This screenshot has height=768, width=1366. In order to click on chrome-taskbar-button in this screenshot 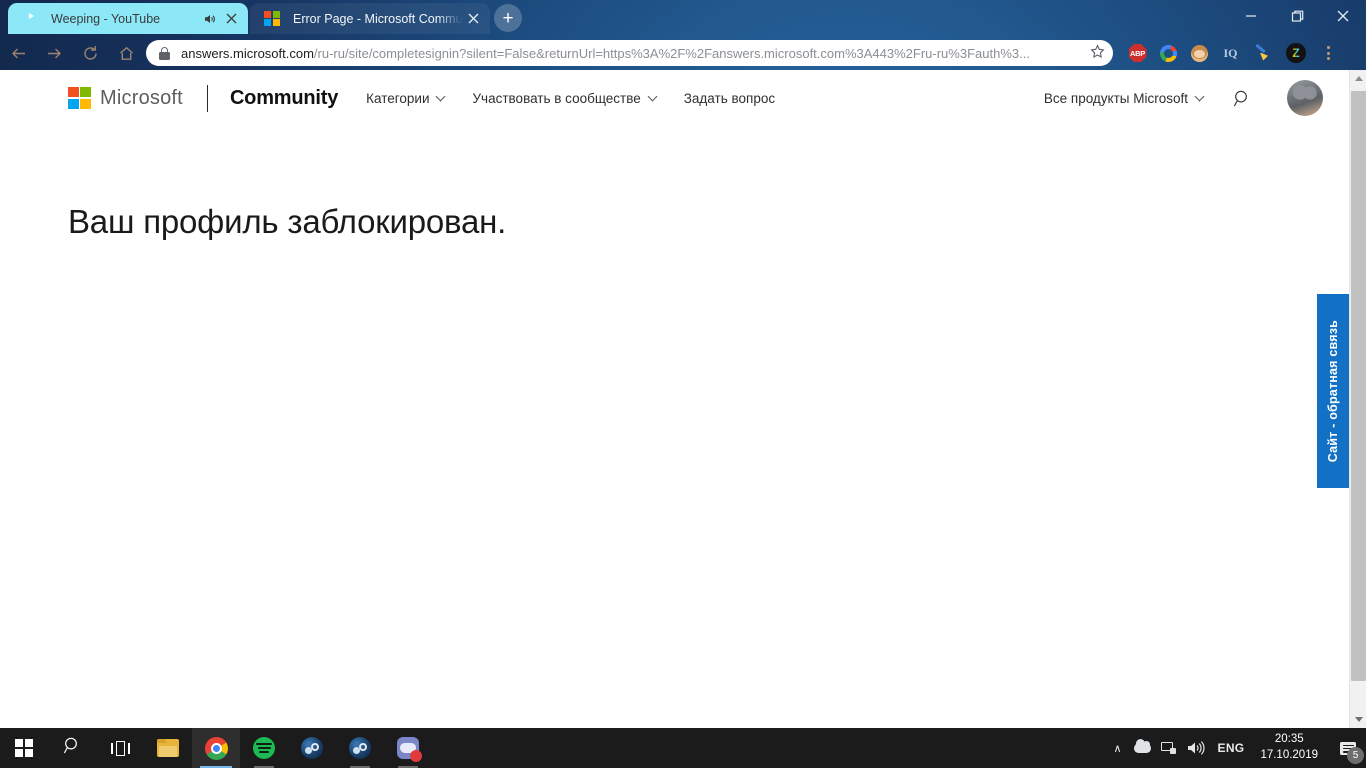, I will do `click(216, 748)`.